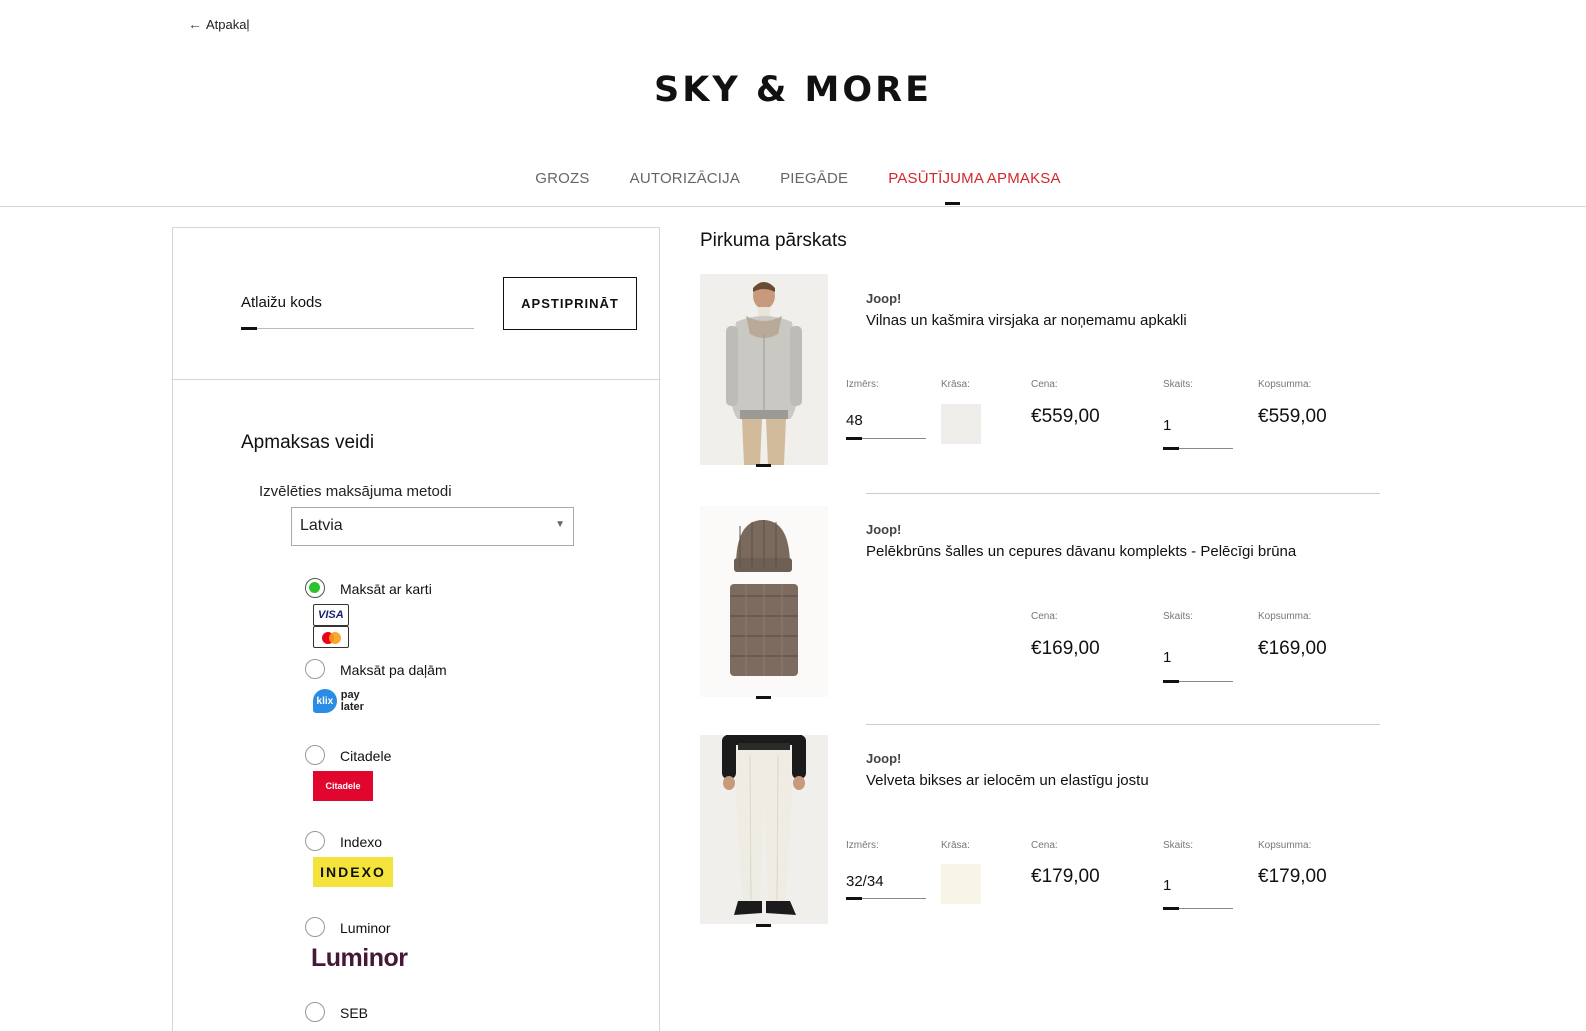 This screenshot has height=1031, width=1586. What do you see at coordinates (315, 927) in the screenshot?
I see `radio-luminor` at bounding box center [315, 927].